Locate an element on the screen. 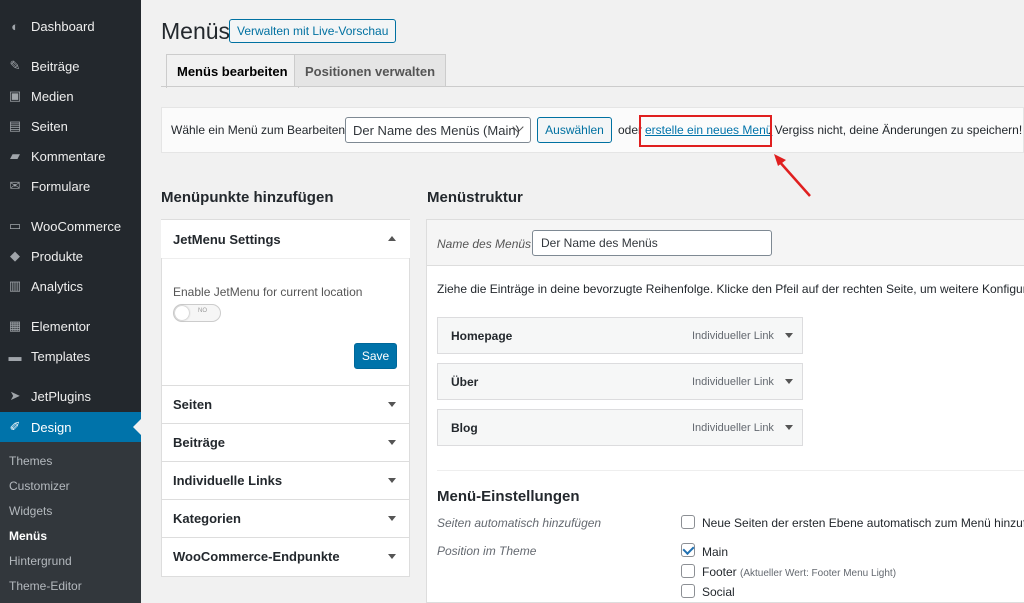  sidebar-item-label: Kommentare is located at coordinates (68, 156).